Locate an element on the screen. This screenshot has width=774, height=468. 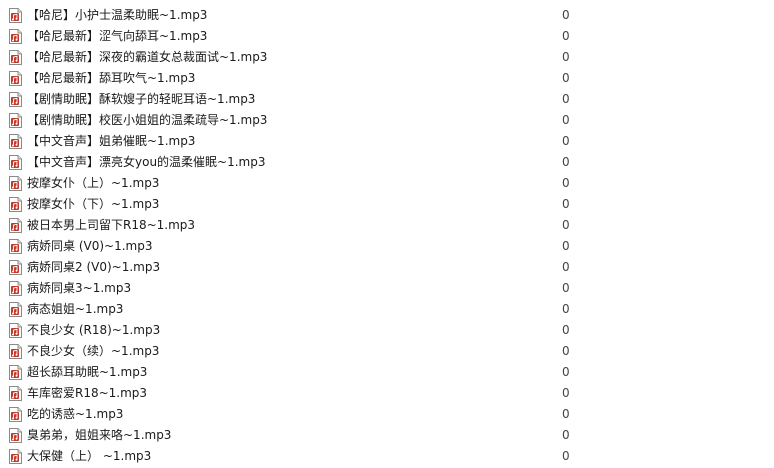
file-row: 【哈尼最新】涩气向舔耳~1.mp3 0 is located at coordinates (387, 36).